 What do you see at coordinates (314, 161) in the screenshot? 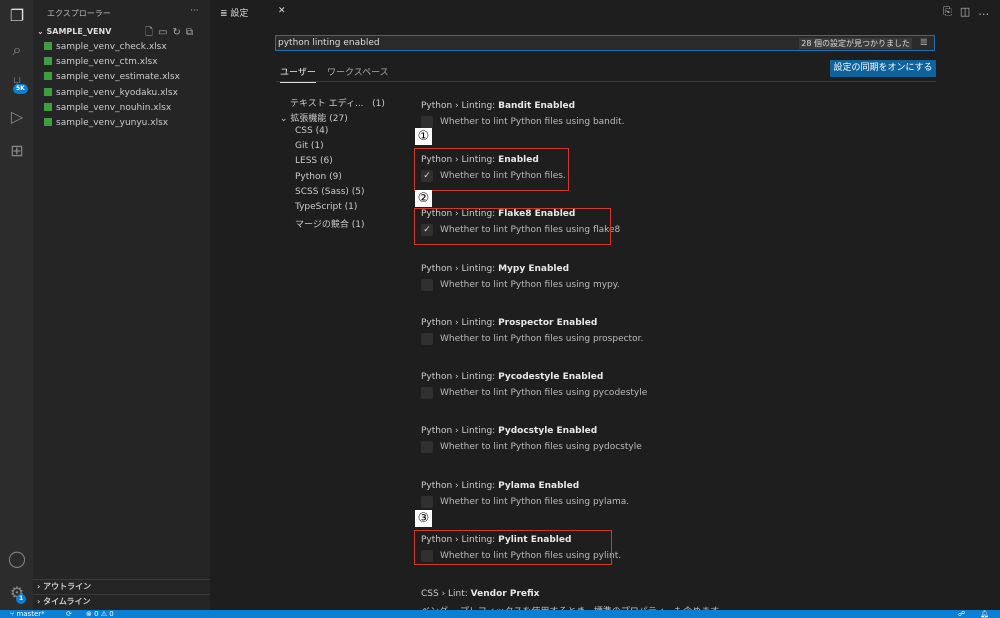
I see `toc-item: LESS (6)` at bounding box center [314, 161].